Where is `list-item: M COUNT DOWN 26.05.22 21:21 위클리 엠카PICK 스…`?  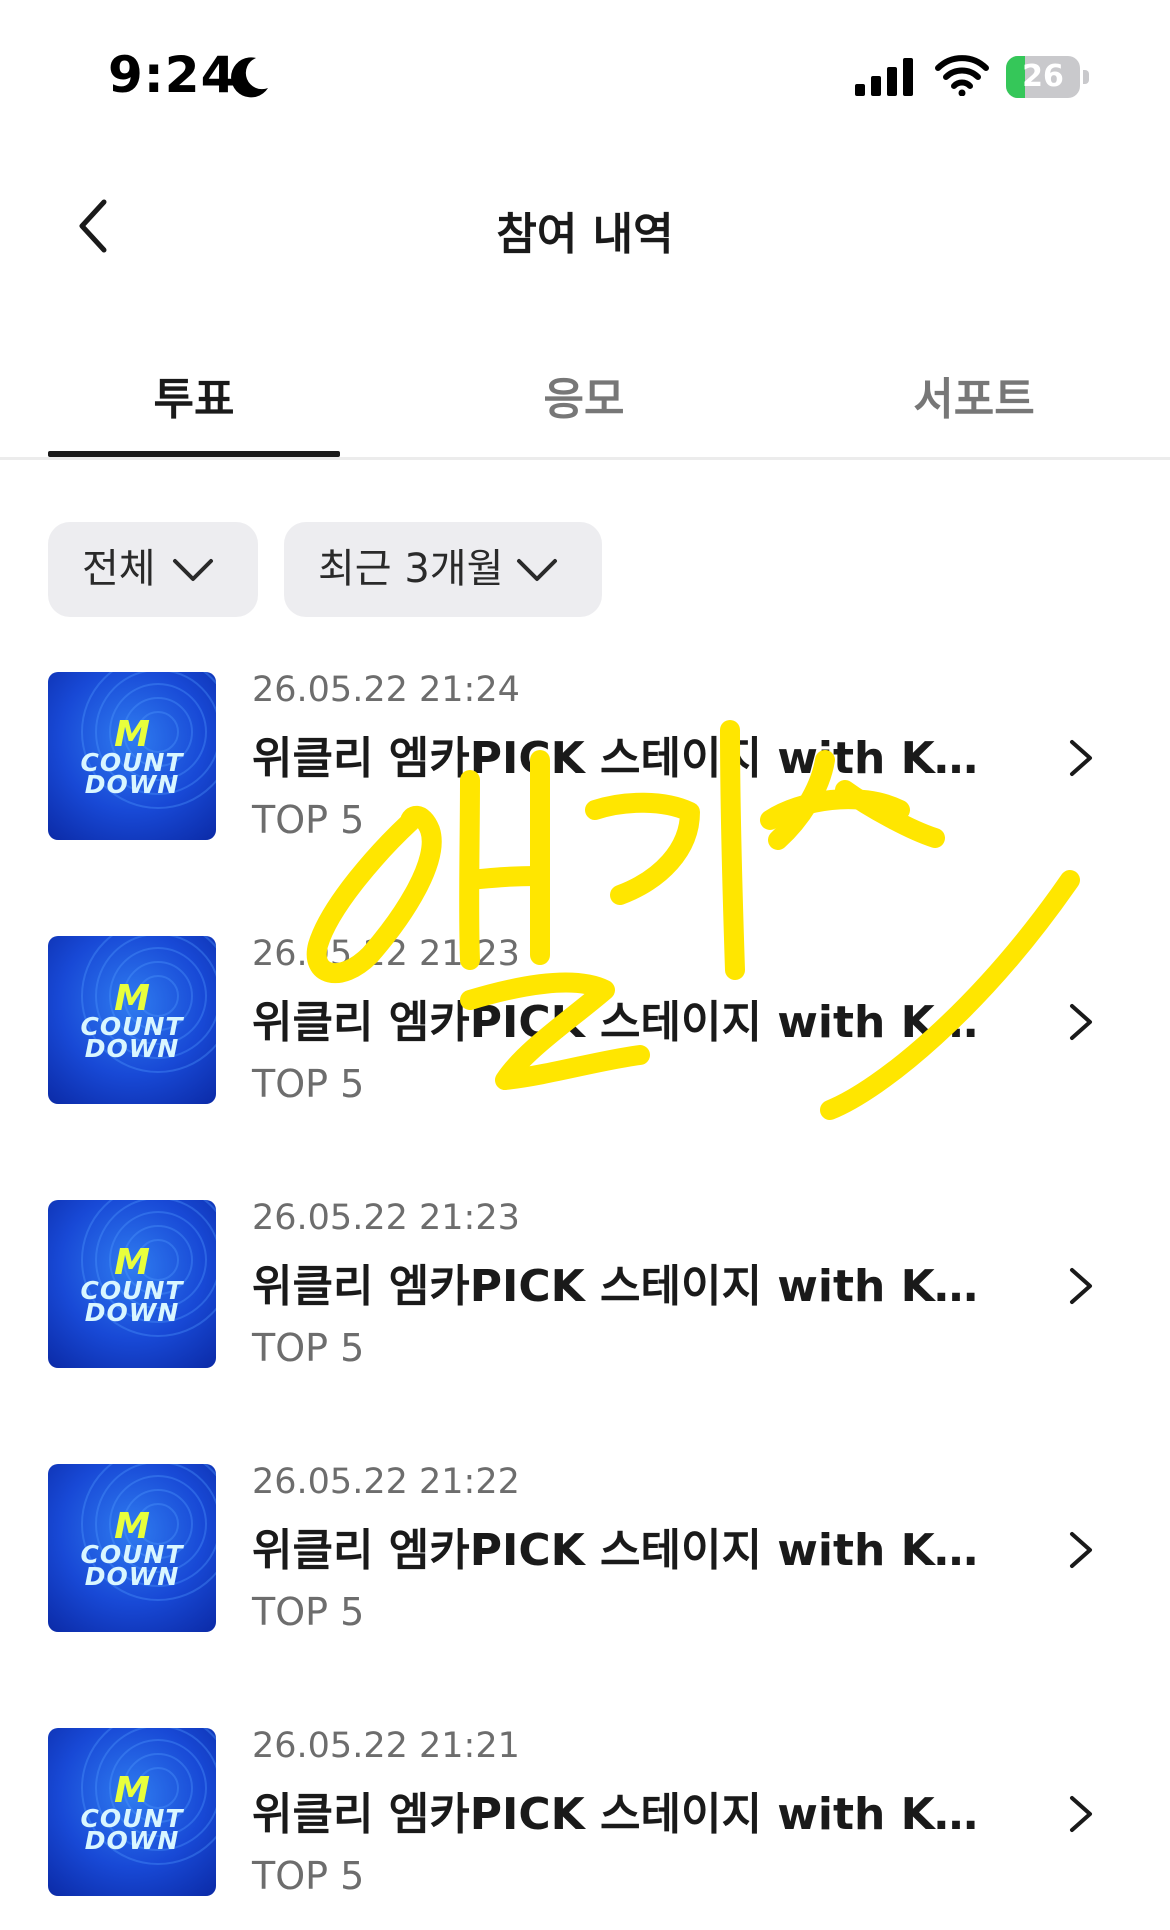
list-item: M COUNT DOWN 26.05.22 21:21 위클리 엠카PICK 스… is located at coordinates (585, 1826).